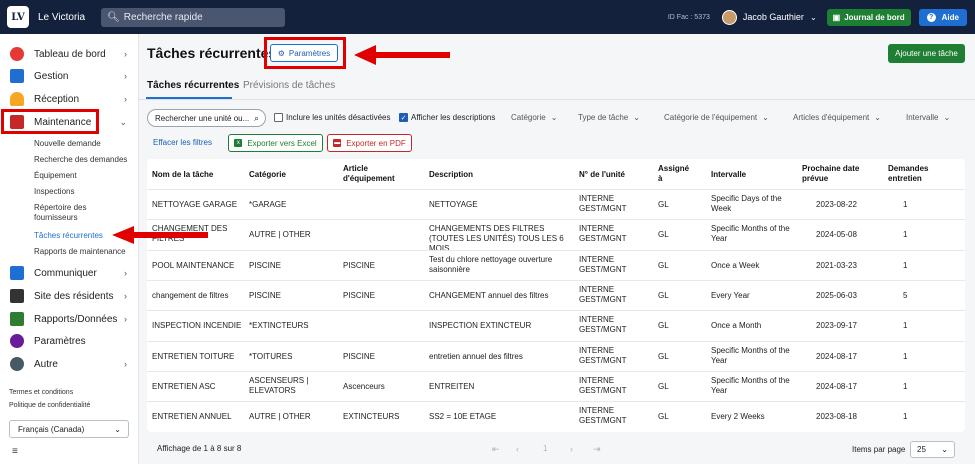  What do you see at coordinates (69, 364) in the screenshot?
I see `sidebar-item-autre: Autre ›` at bounding box center [69, 364].